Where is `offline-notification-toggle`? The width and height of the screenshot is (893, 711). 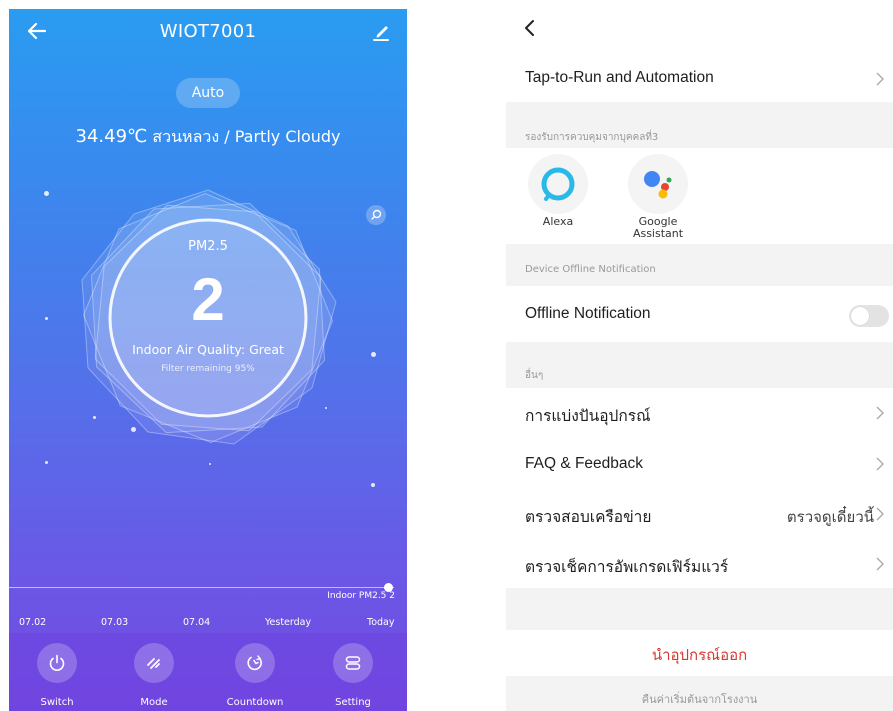 offline-notification-toggle is located at coordinates (869, 316).